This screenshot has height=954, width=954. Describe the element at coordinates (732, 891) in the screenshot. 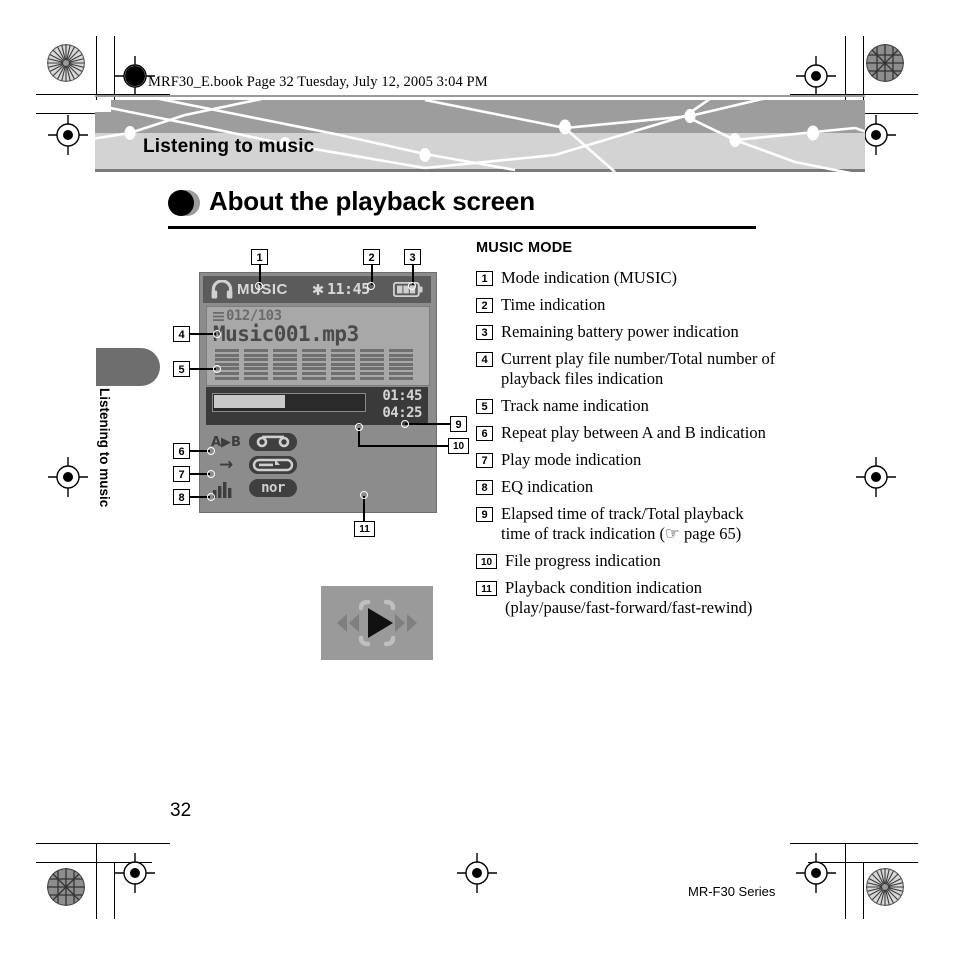

I see `model-name: MR-F30 Series` at that location.